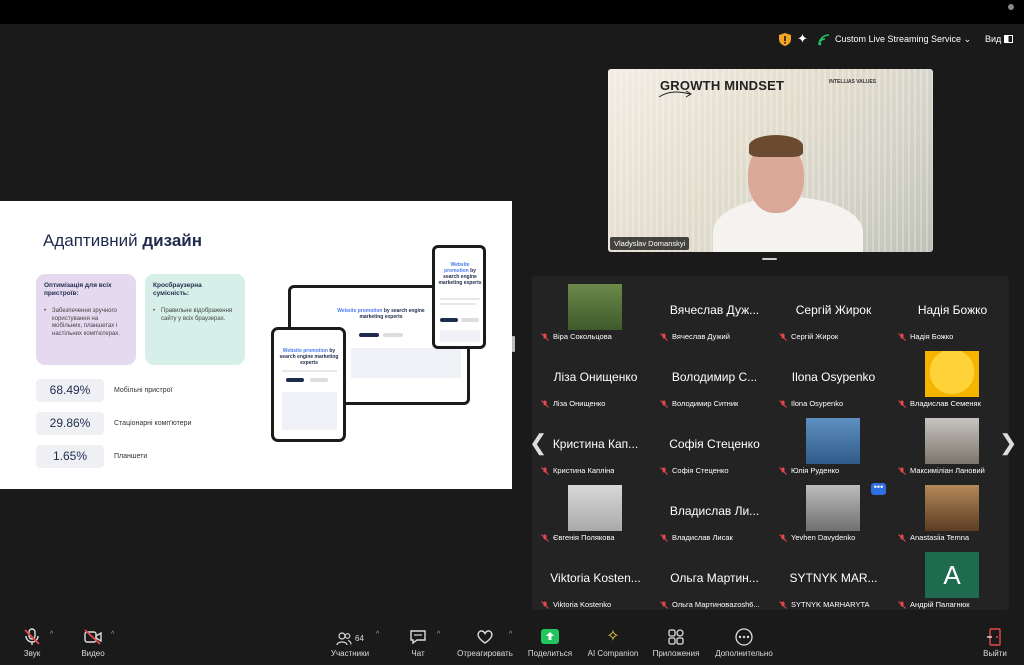 This screenshot has width=1024, height=665. Describe the element at coordinates (802, 39) in the screenshot. I see `ai-sparkle-icon: ✦` at that location.